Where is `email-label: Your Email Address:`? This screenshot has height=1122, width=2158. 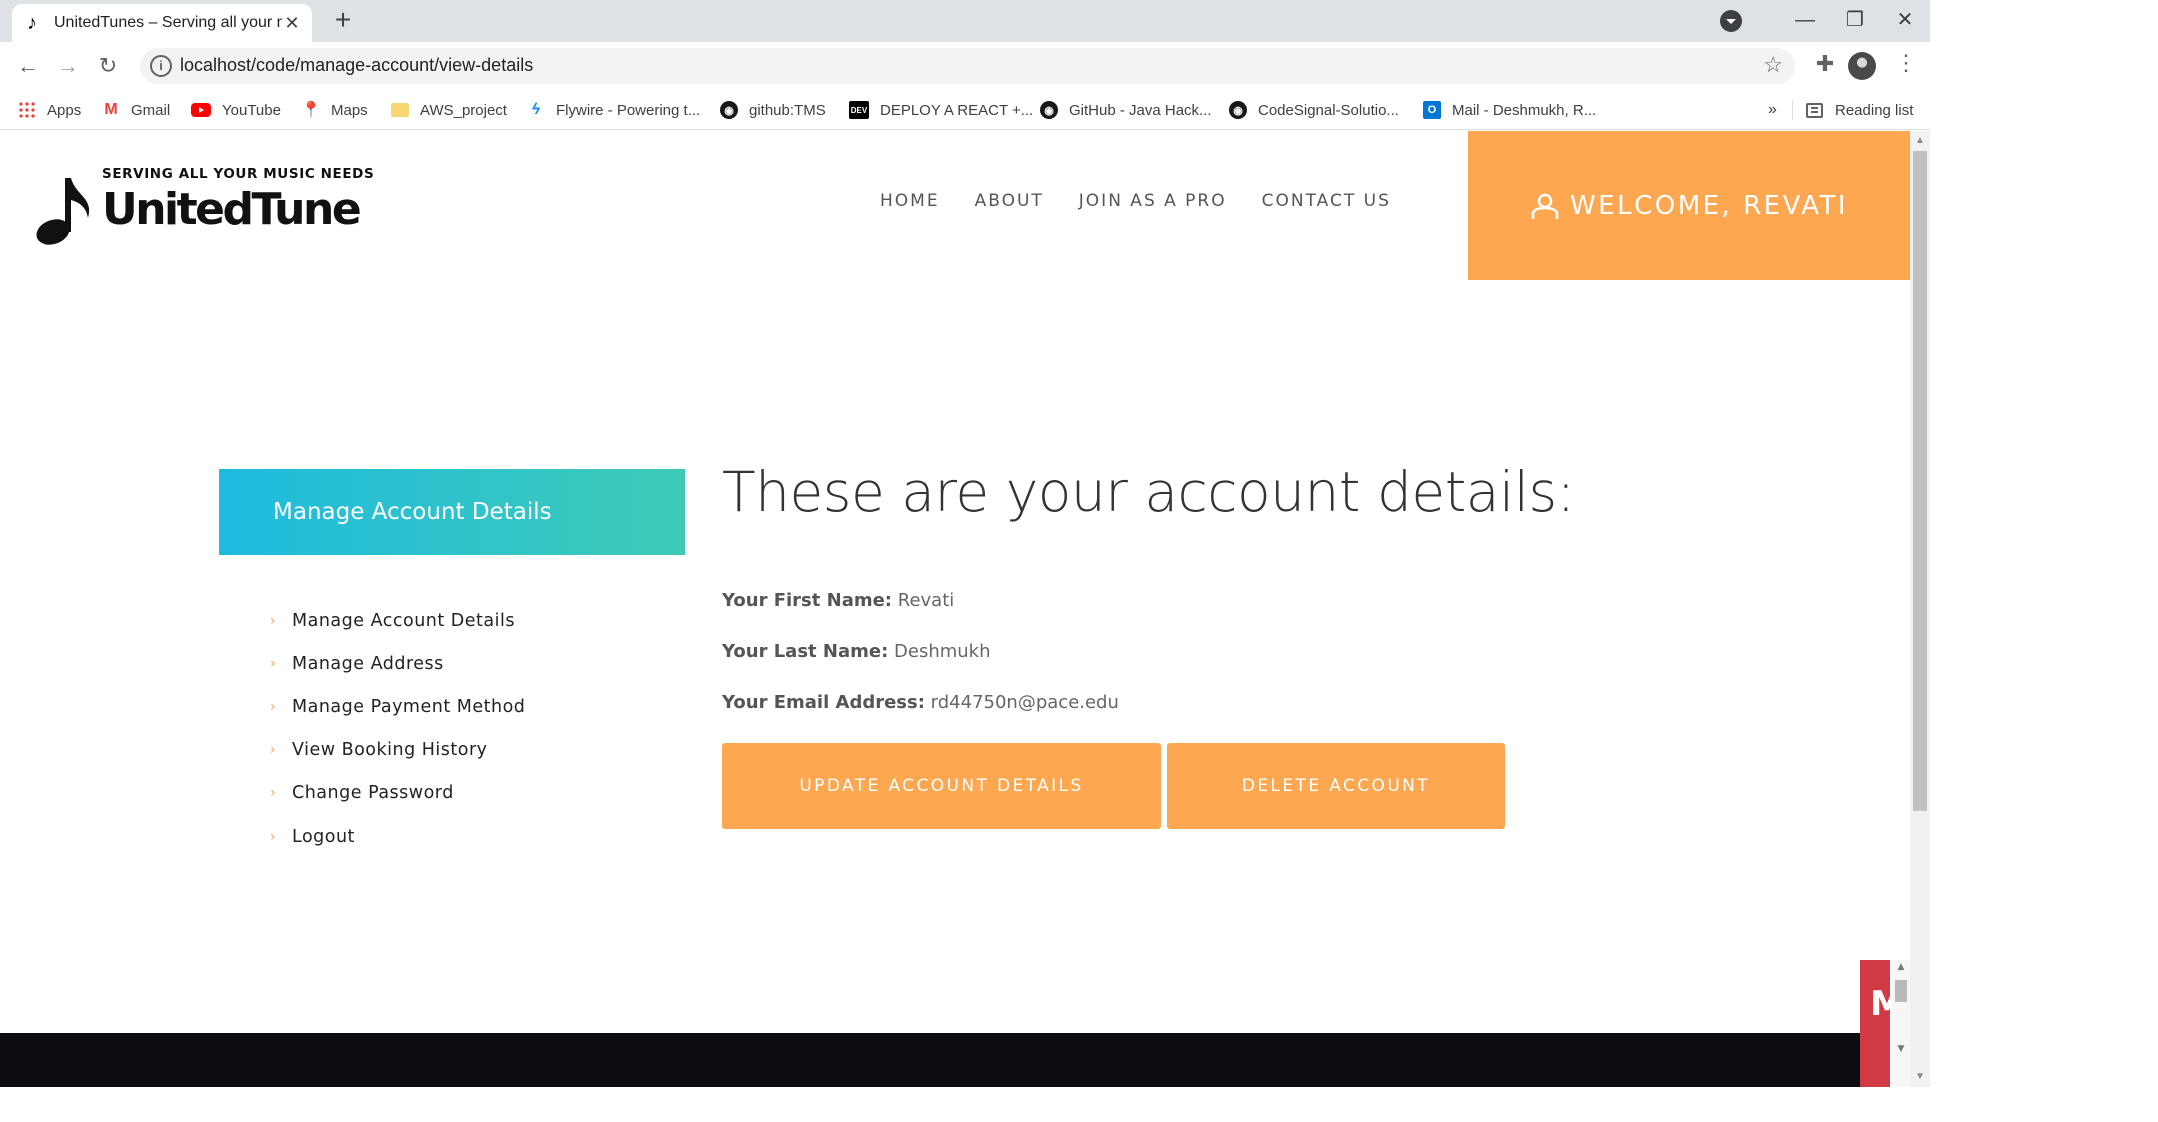 email-label: Your Email Address: is located at coordinates (823, 702).